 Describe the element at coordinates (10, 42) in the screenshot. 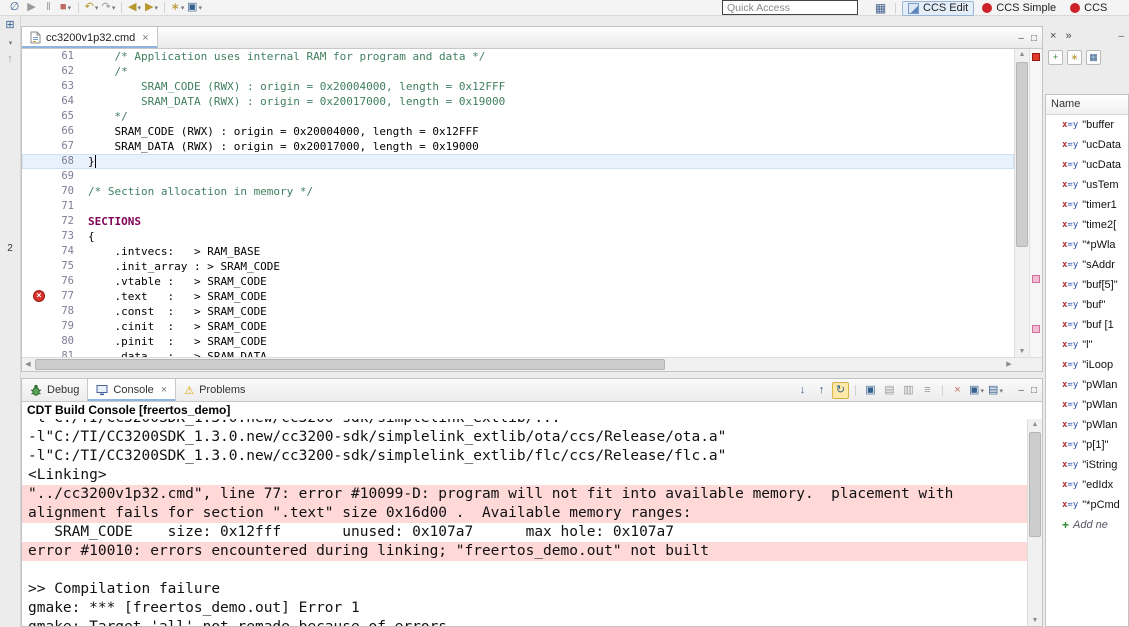

I see `chevron-down-icon: ▾` at that location.